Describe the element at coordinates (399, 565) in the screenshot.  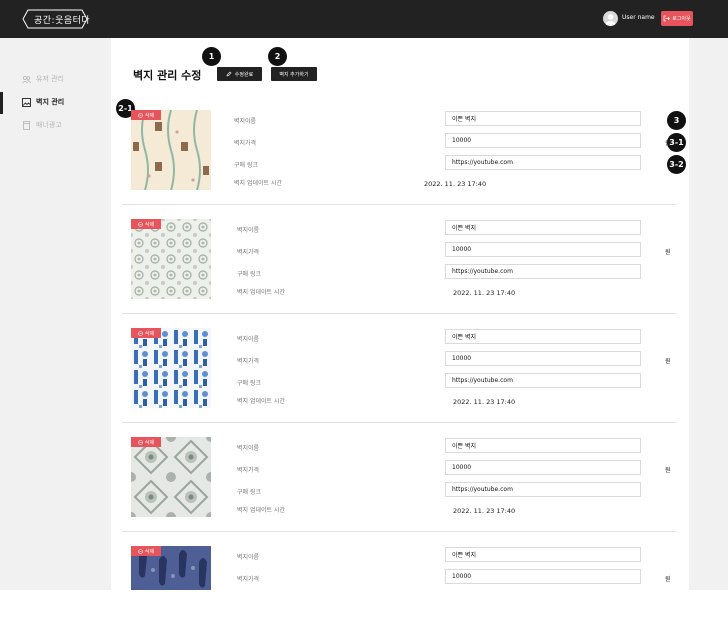
I see `wallpaper-card: 삭제 벽지이름 이쁜 벽지 벽지가격 10000 원` at that location.